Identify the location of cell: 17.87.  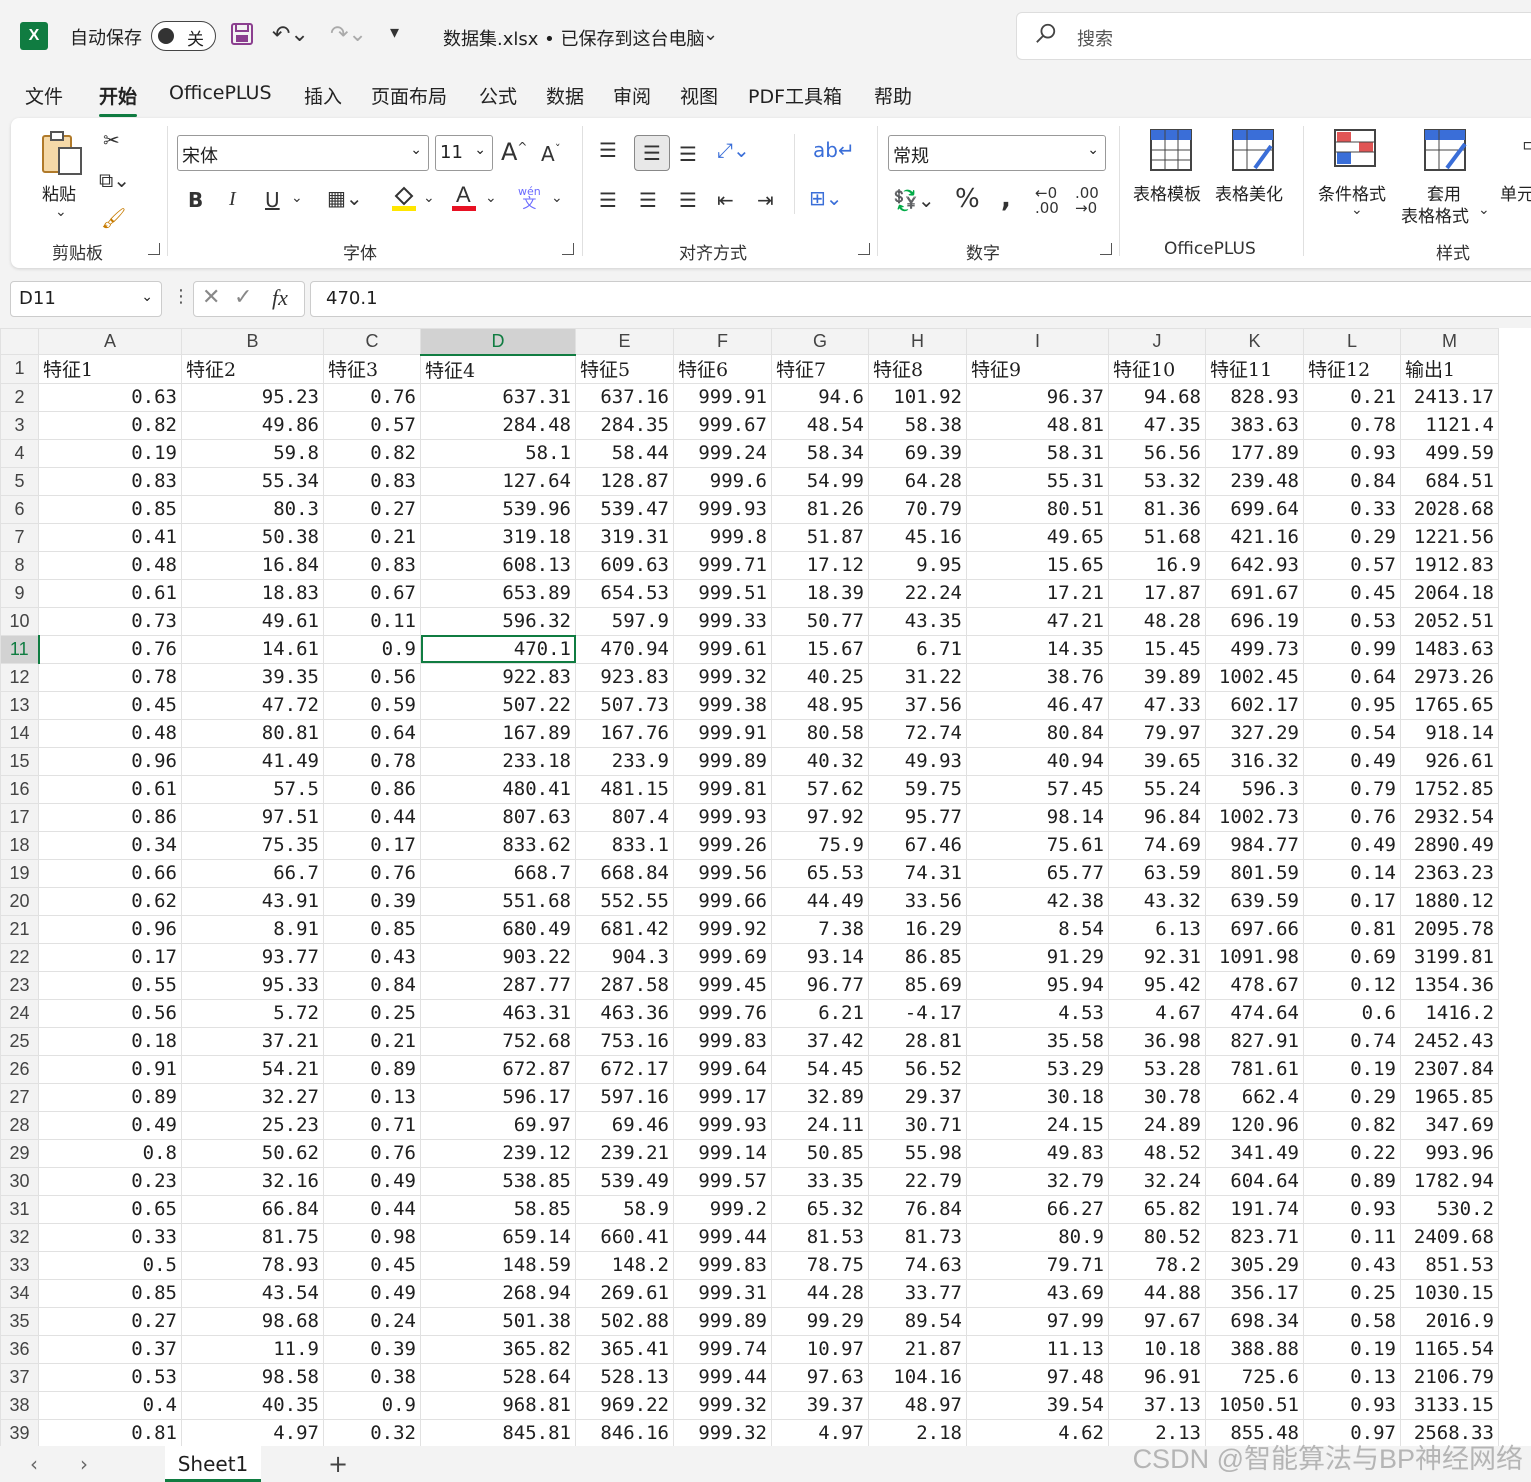
(1157, 593).